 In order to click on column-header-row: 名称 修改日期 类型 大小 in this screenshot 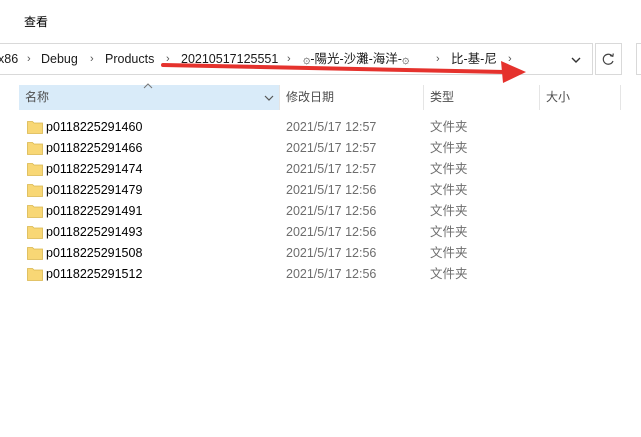, I will do `click(320, 96)`.